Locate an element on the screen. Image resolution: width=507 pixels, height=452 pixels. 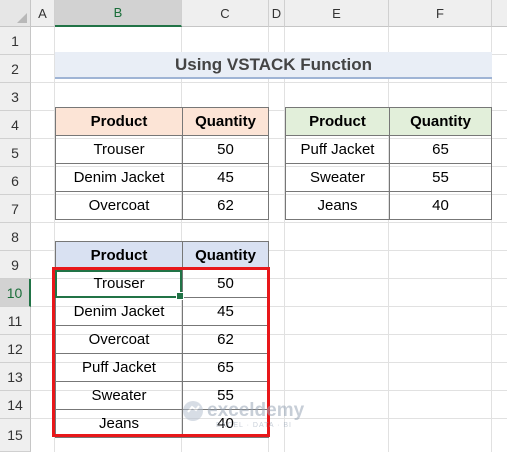
result-cell-quantity: 65 is located at coordinates (225, 367).